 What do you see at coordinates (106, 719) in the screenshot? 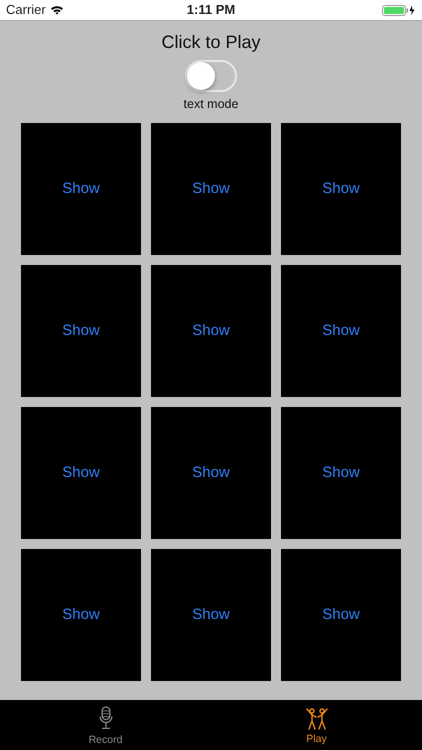
I see `microphone-icon` at bounding box center [106, 719].